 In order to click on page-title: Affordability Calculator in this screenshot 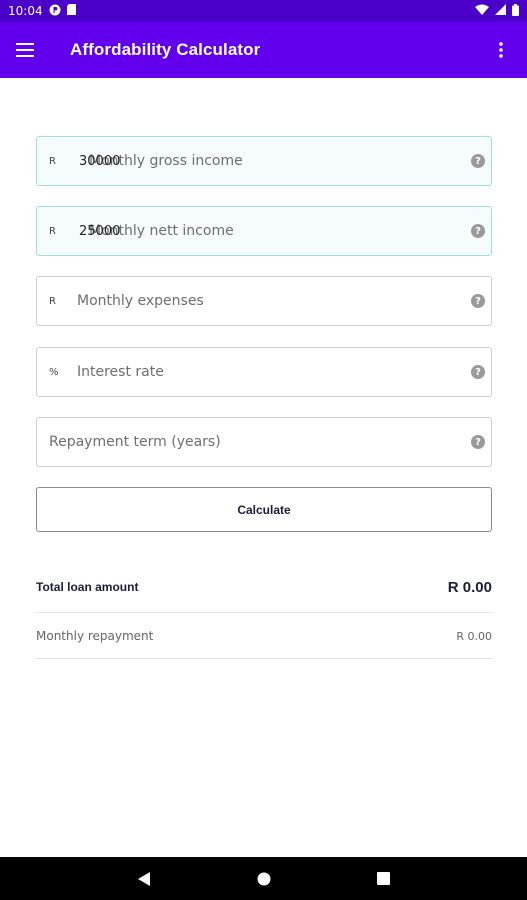, I will do `click(165, 49)`.